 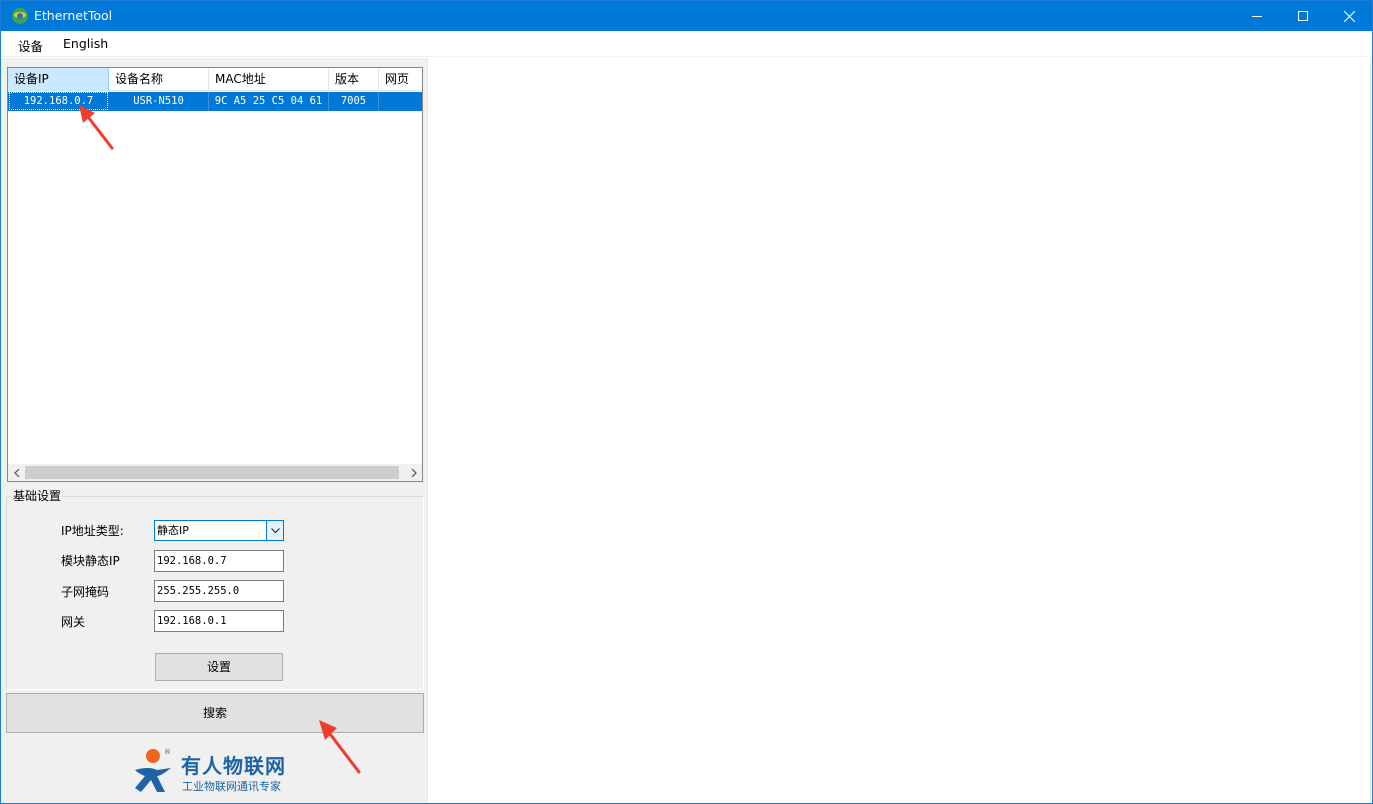 What do you see at coordinates (231, 786) in the screenshot?
I see `logo-tagline: 工业物联网通讯专家` at bounding box center [231, 786].